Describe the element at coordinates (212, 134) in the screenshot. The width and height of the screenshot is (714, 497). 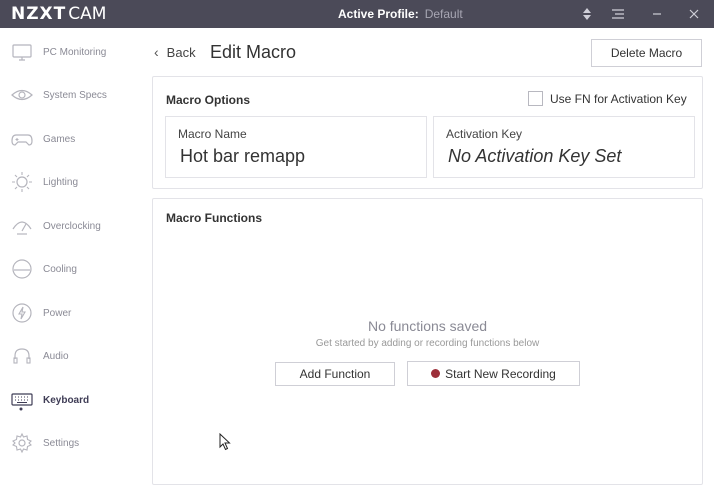
I see `macro-name-label: Macro Name` at that location.